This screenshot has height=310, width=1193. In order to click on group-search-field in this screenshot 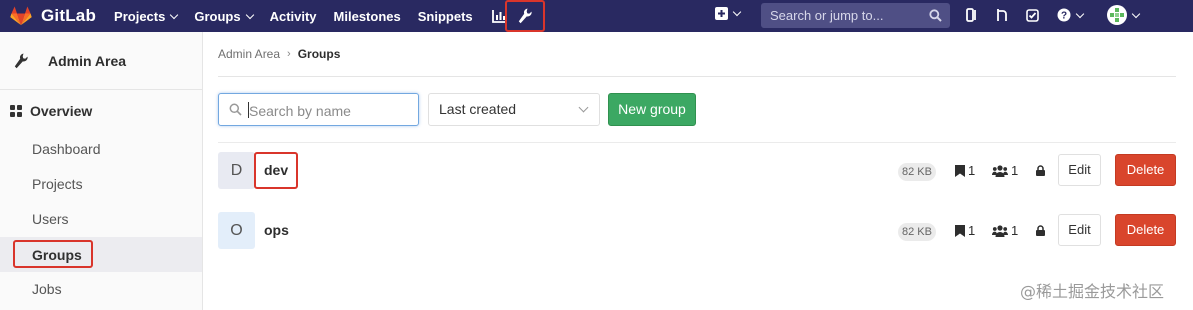, I will do `click(318, 109)`.